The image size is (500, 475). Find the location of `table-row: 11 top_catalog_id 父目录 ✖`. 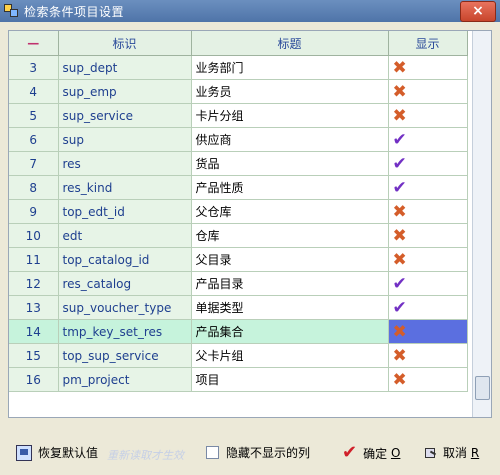

table-row: 11 top_catalog_id 父目录 ✖ is located at coordinates (238, 259).